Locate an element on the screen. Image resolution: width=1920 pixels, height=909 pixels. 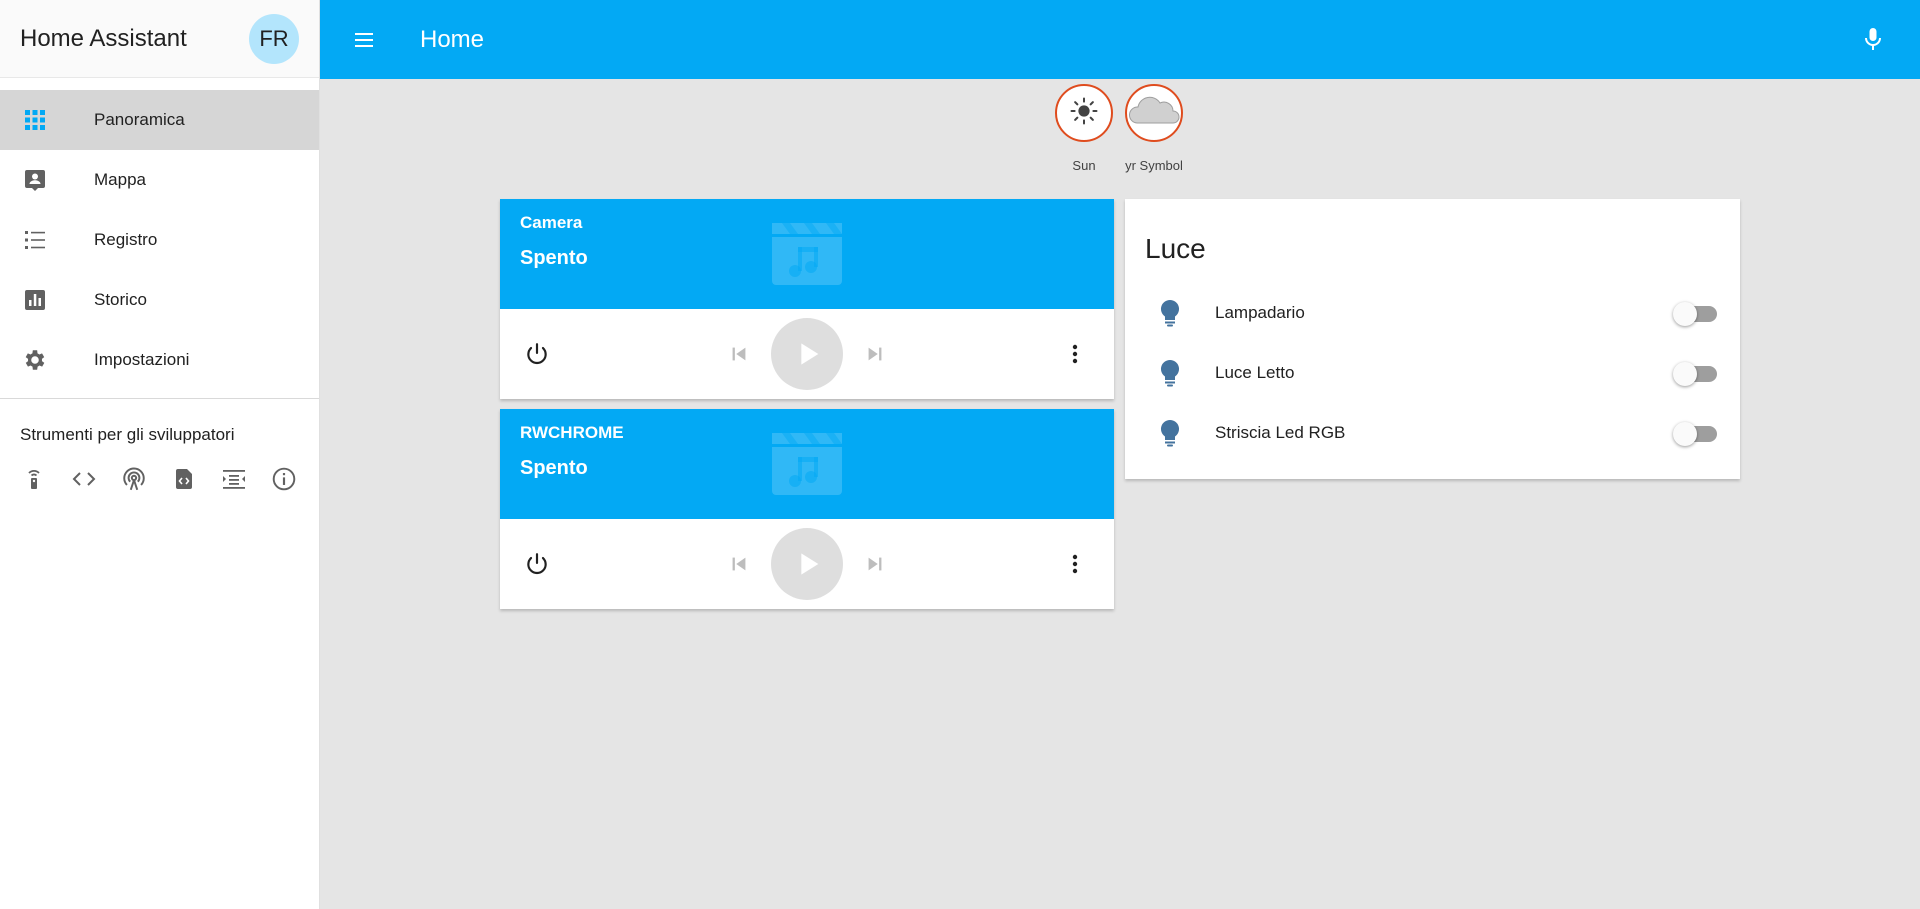
file-code-icon is located at coordinates (184, 479).